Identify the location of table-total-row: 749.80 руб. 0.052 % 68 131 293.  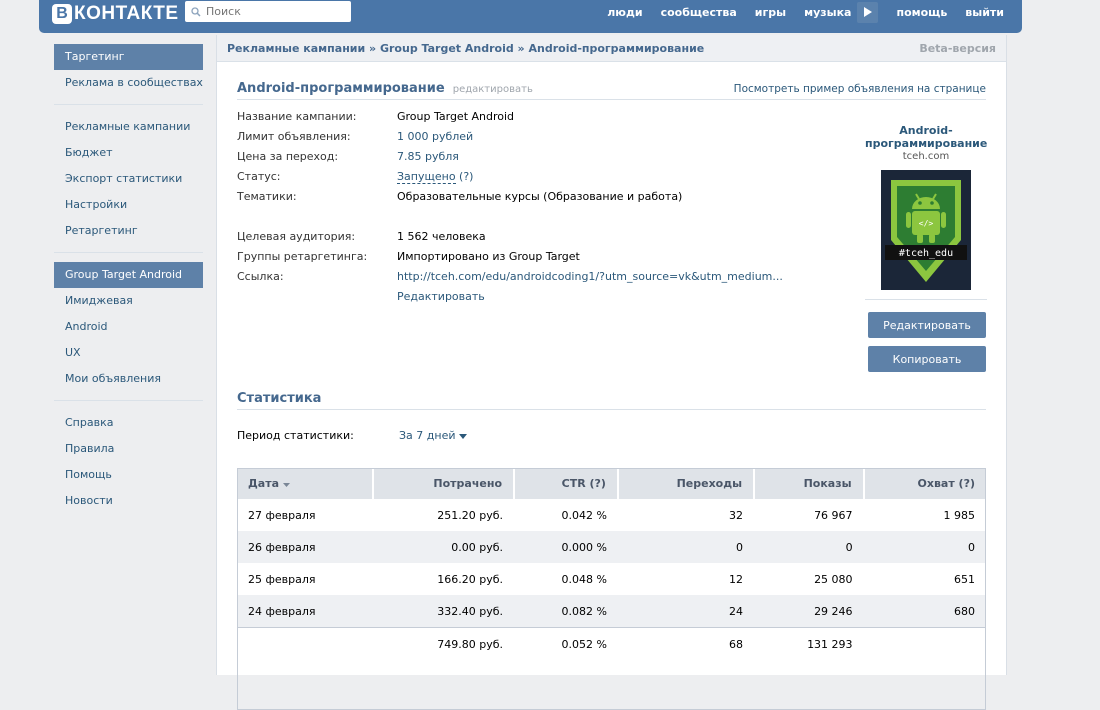
(611, 643).